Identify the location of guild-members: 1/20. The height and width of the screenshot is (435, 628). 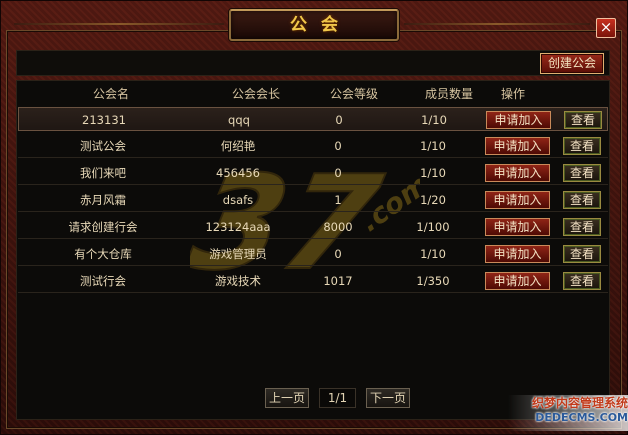
(433, 200).